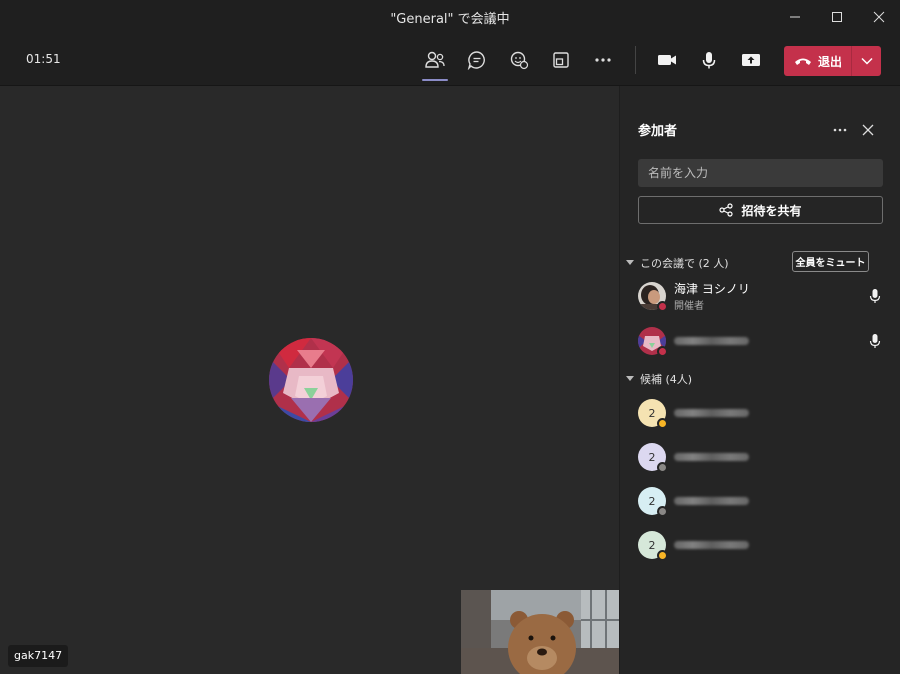 Image resolution: width=900 pixels, height=674 pixels. I want to click on panel-more-button, so click(840, 130).